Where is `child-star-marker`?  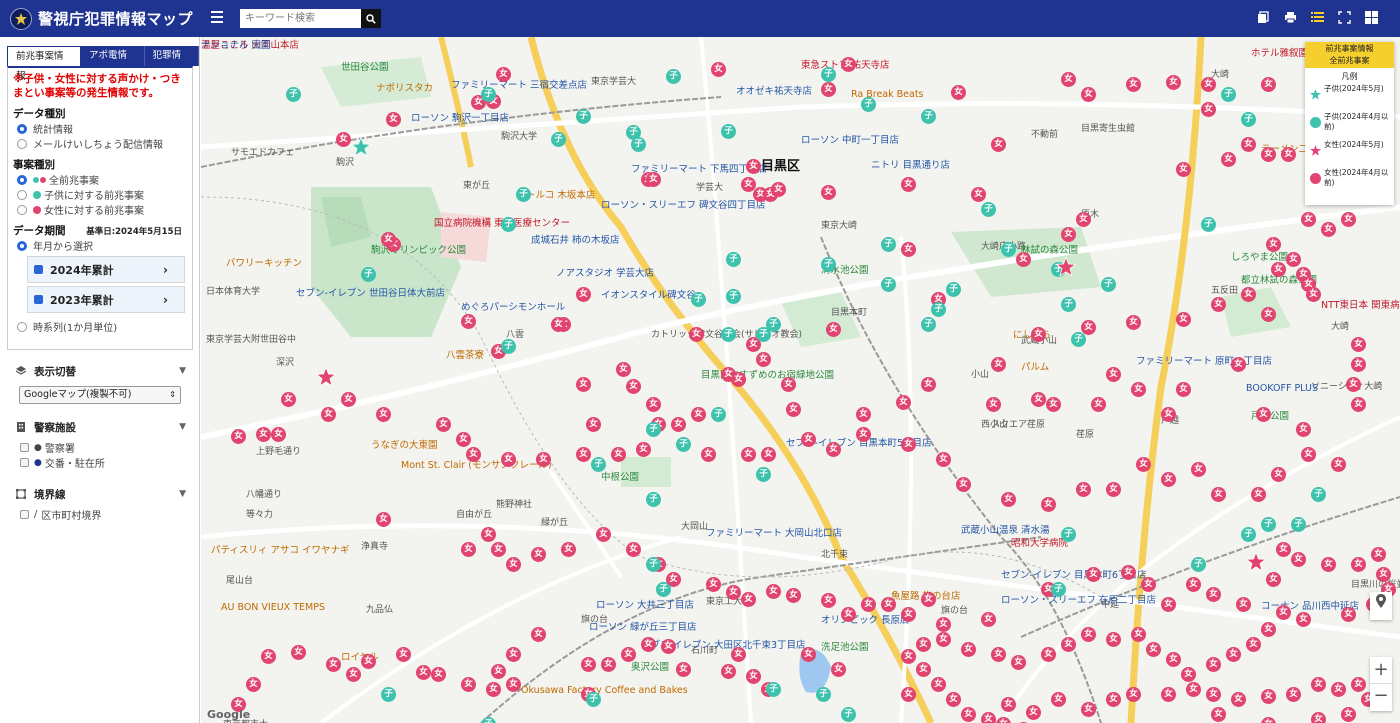 child-star-marker is located at coordinates (361, 146).